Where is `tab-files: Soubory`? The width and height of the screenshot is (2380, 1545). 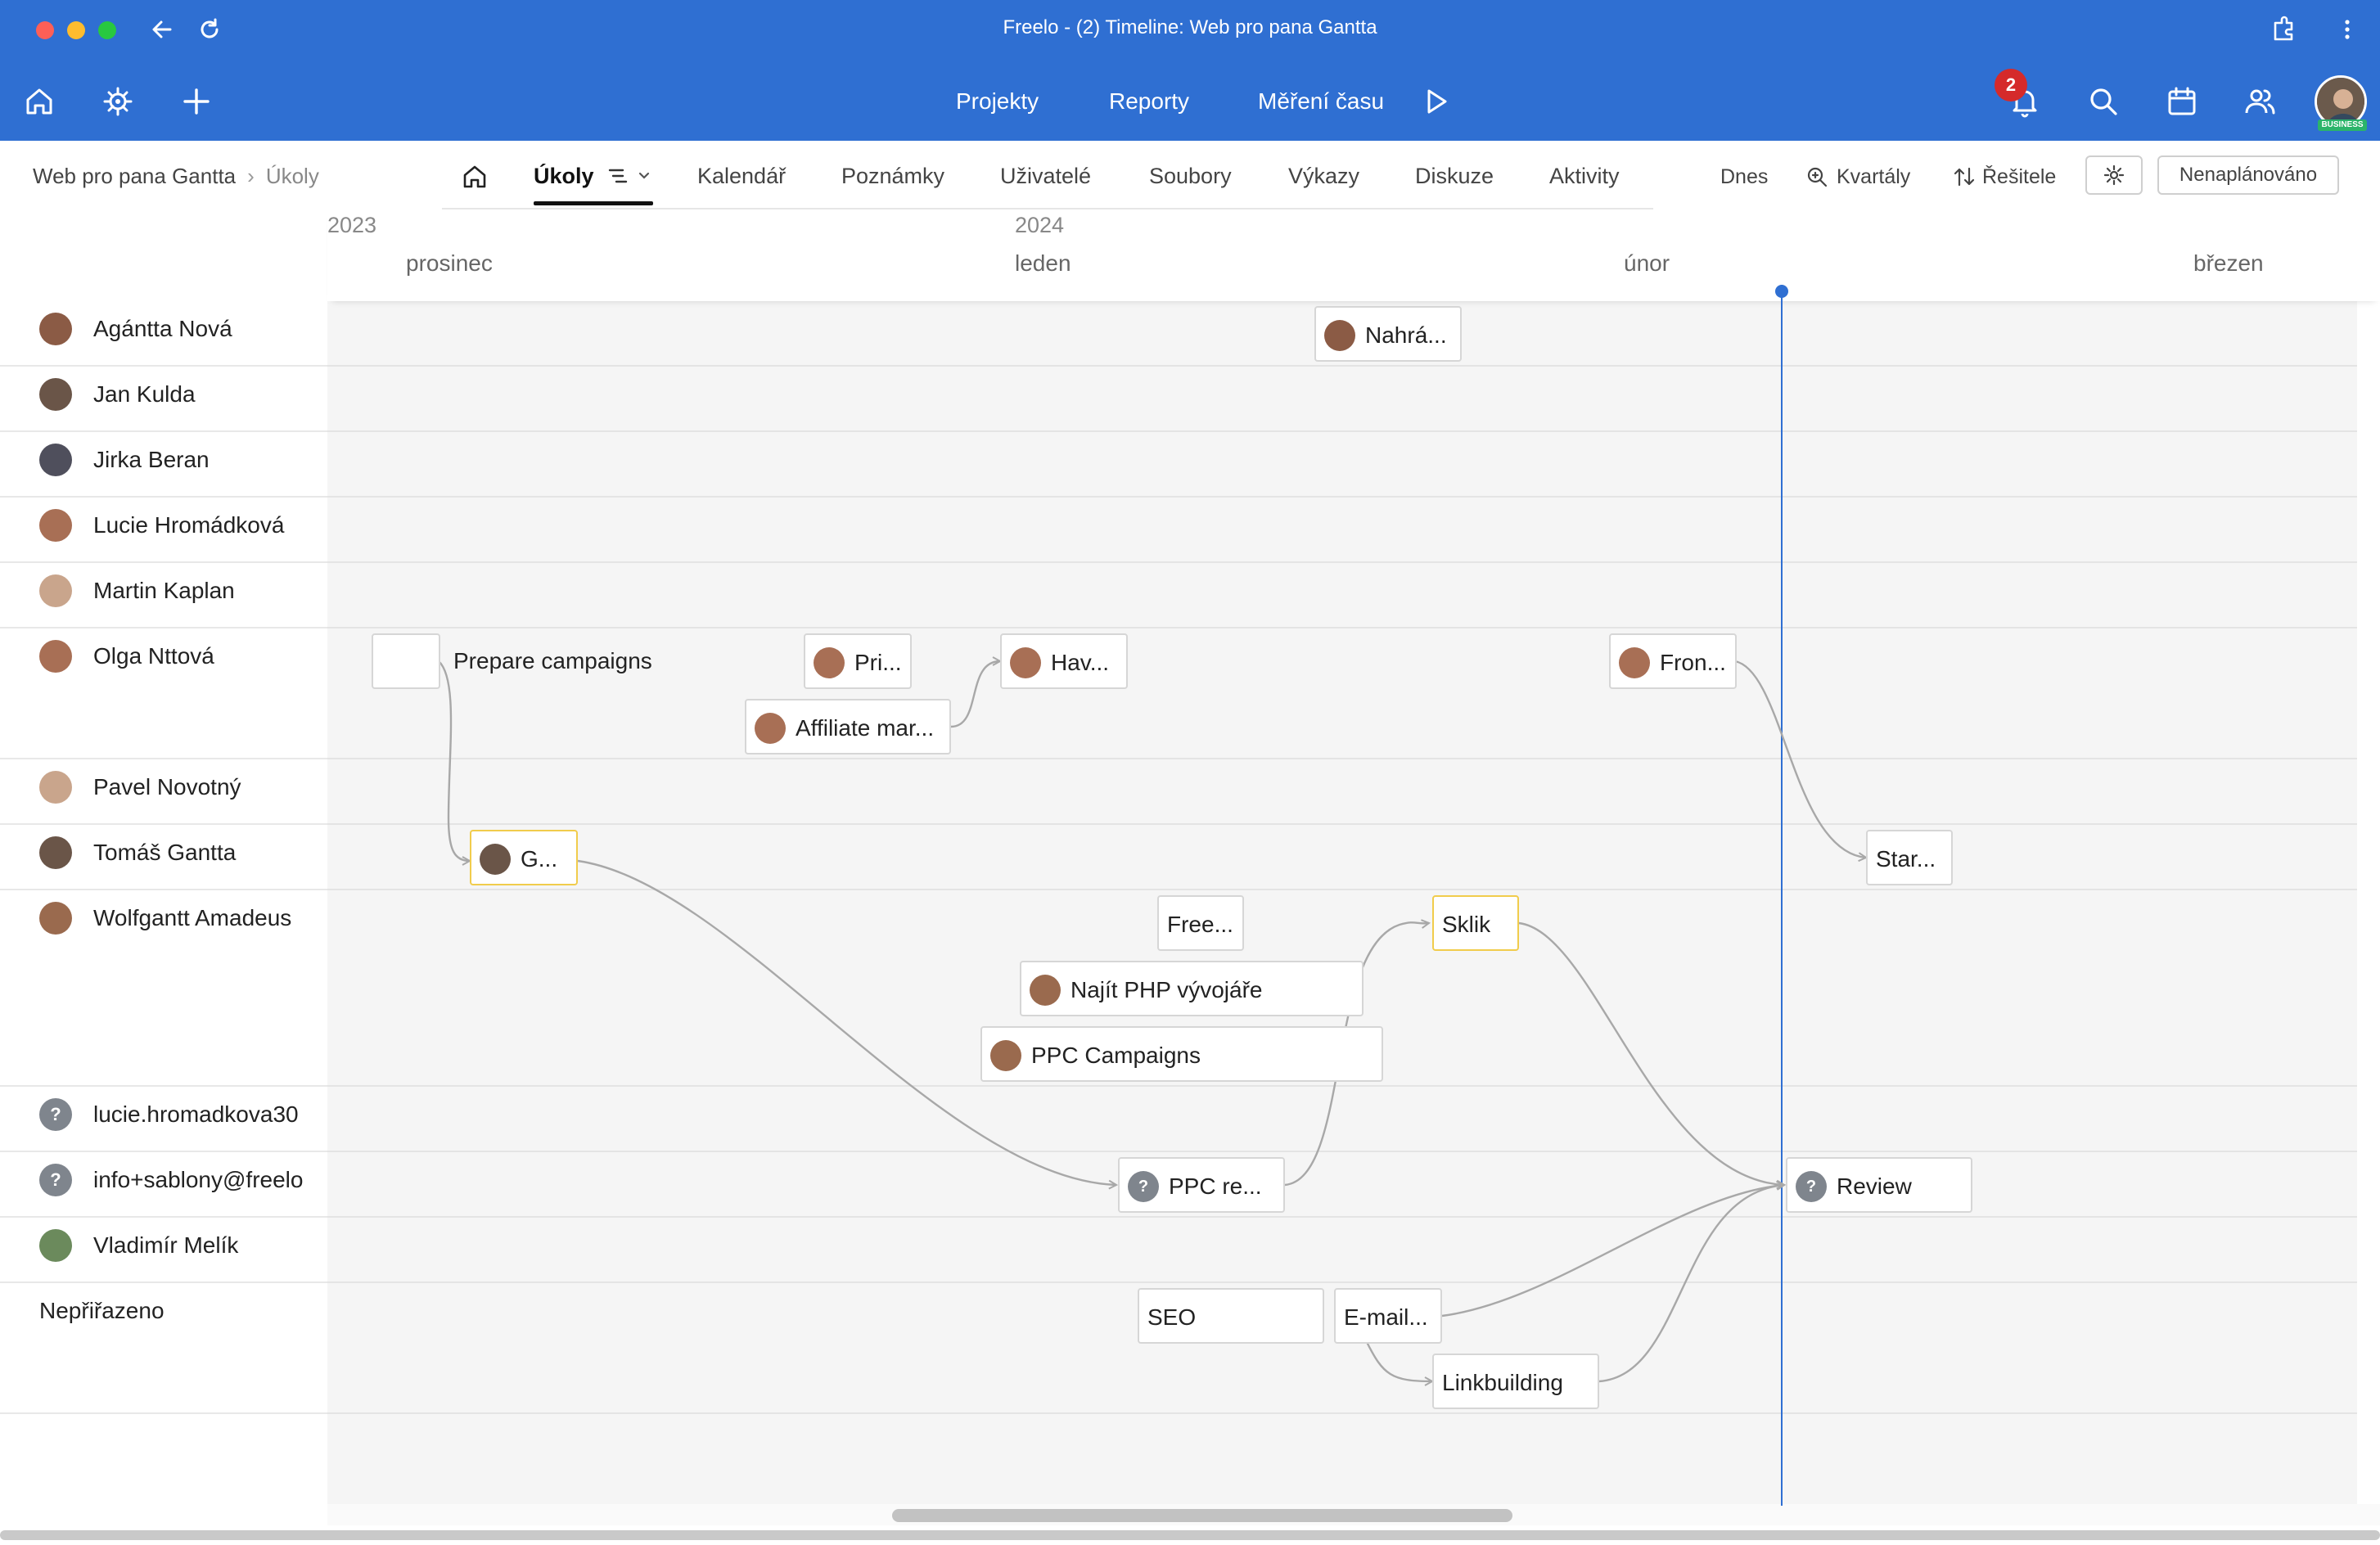 tab-files: Soubory is located at coordinates (1191, 176).